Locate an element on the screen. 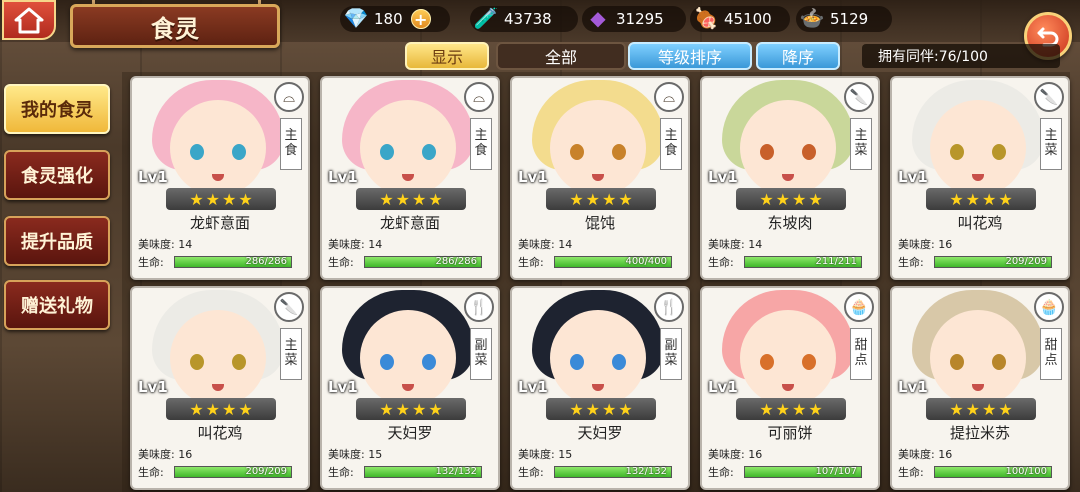  hp-value: 209/209 is located at coordinates (266, 471).